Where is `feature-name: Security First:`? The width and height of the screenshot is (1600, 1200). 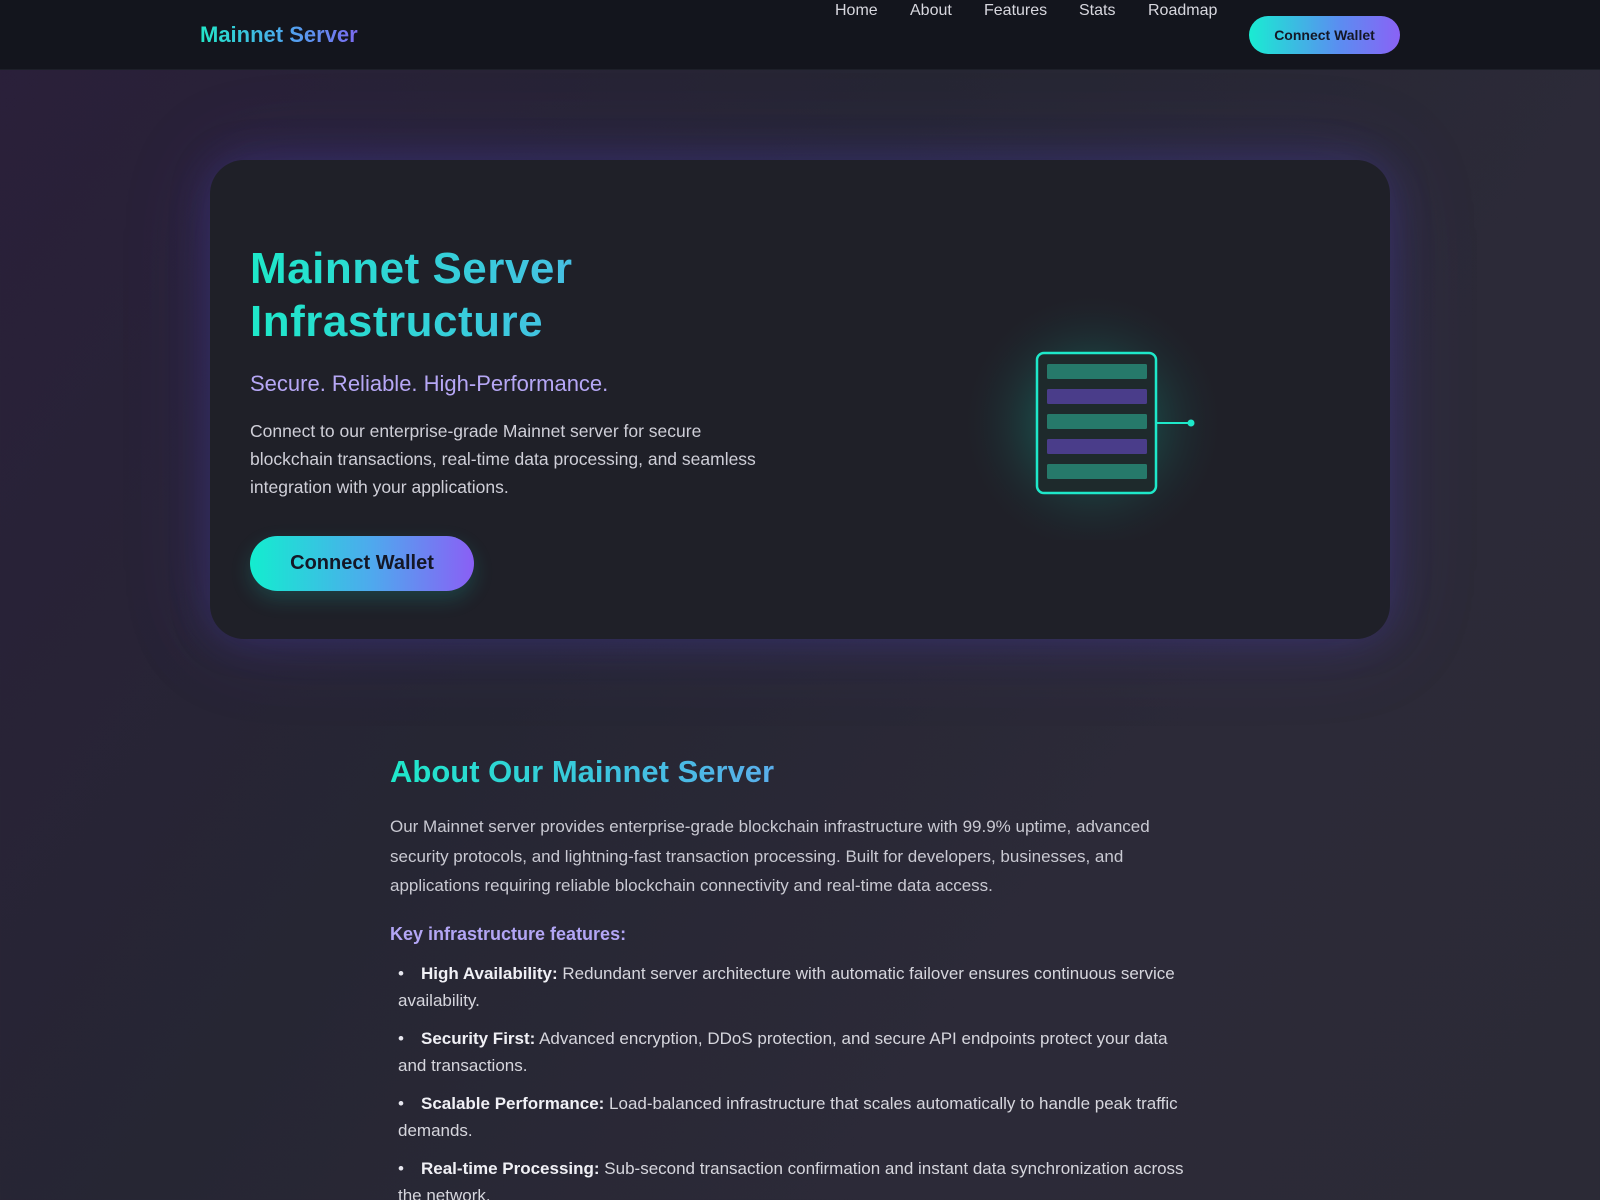 feature-name: Security First: is located at coordinates (478, 1038).